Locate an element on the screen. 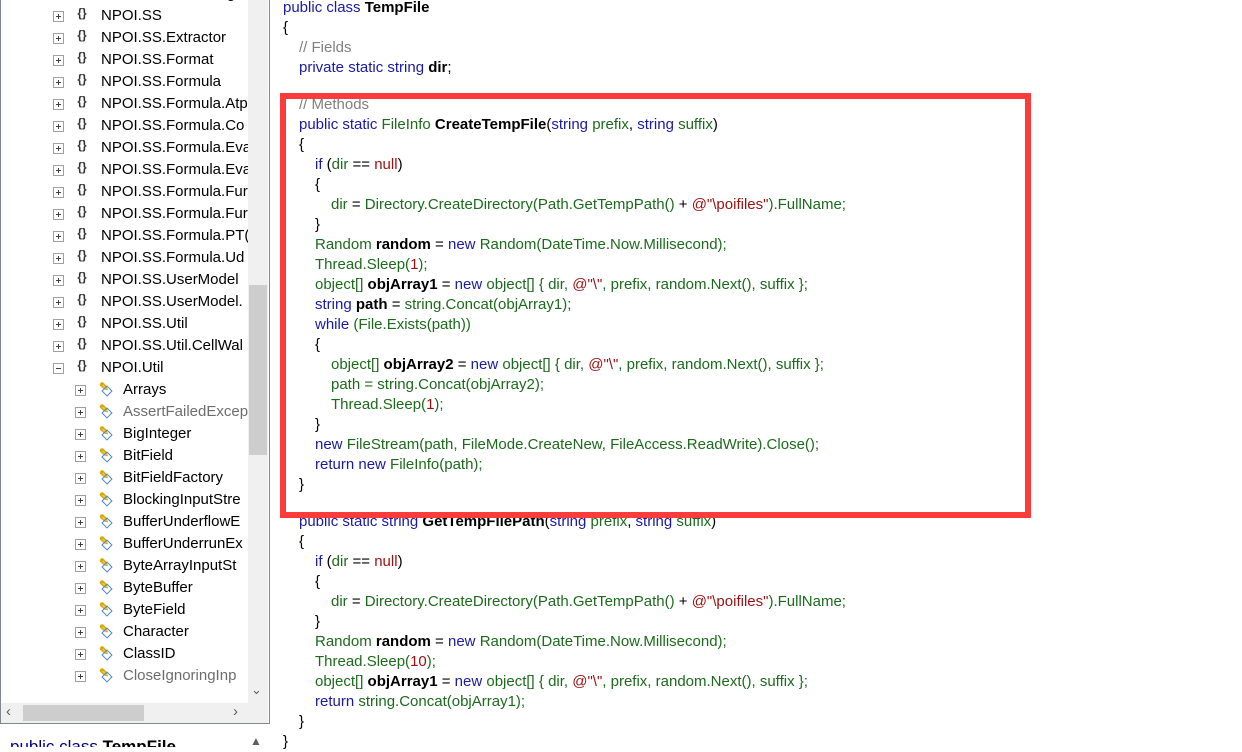 This screenshot has width=1242, height=752. code-token: , prefix, random.Next(), suffix }; is located at coordinates (705, 284).